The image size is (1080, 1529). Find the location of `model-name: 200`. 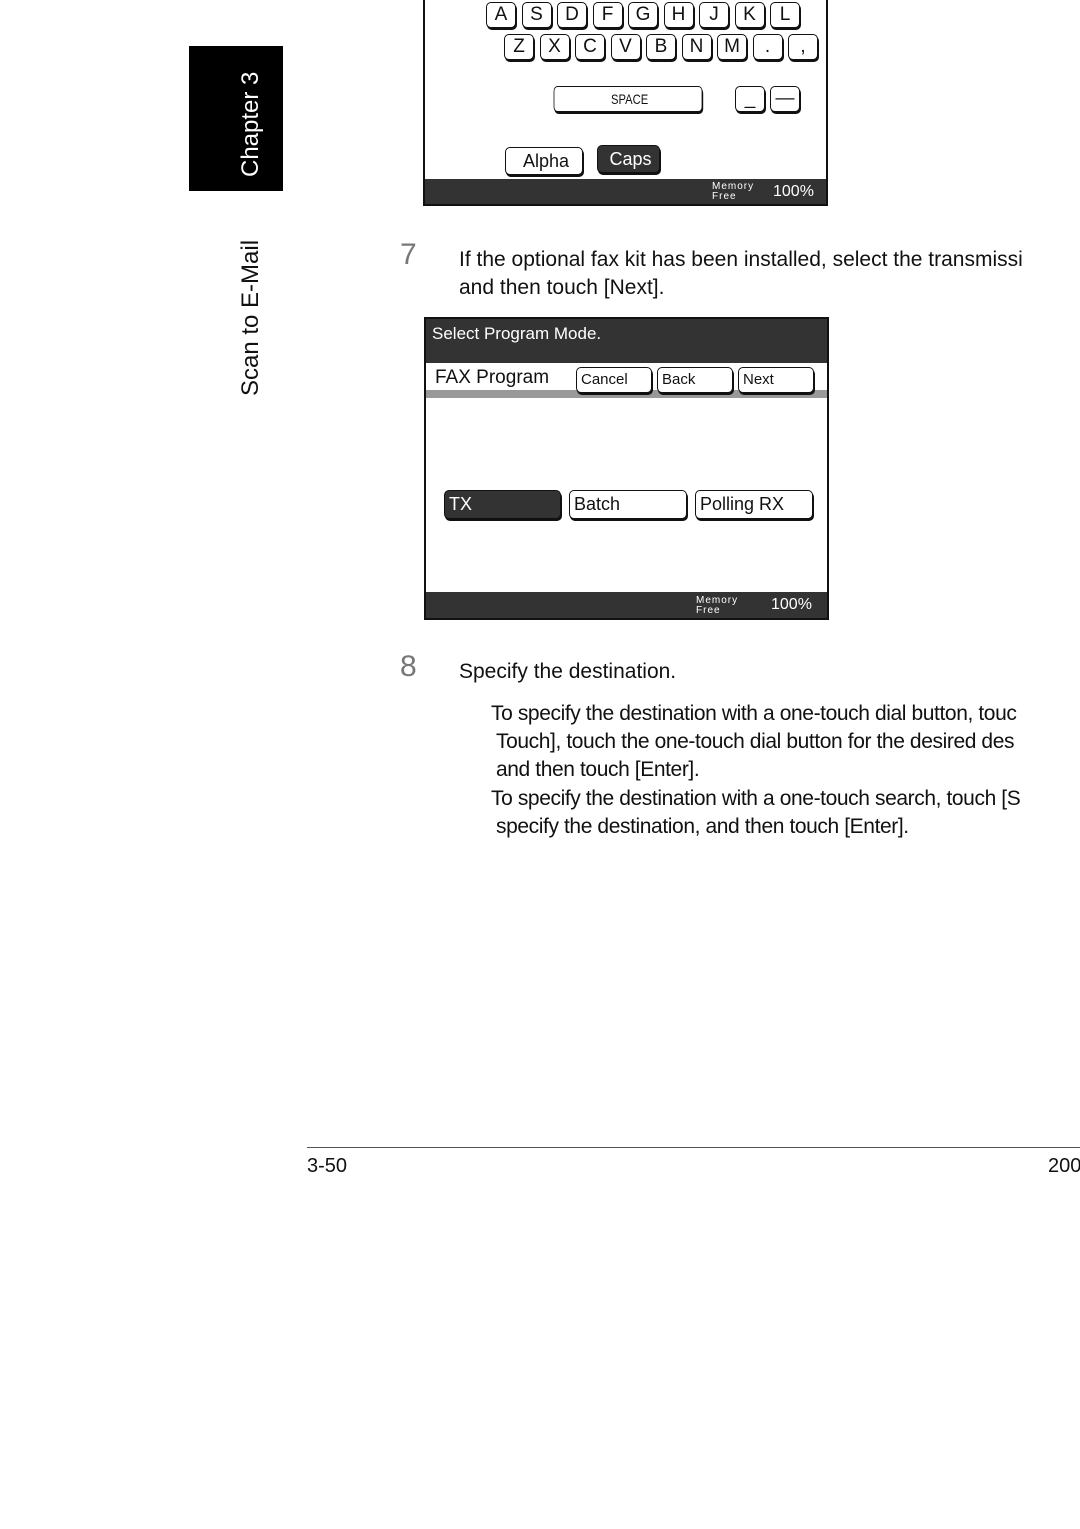

model-name: 200 is located at coordinates (1064, 1166).